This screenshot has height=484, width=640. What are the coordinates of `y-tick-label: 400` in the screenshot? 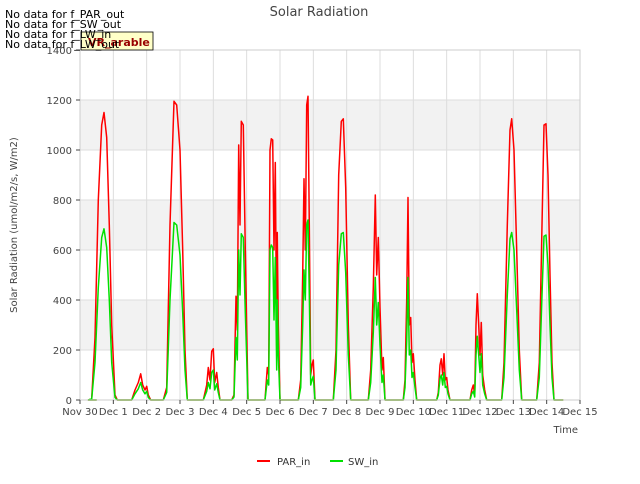 It's located at (62, 301).